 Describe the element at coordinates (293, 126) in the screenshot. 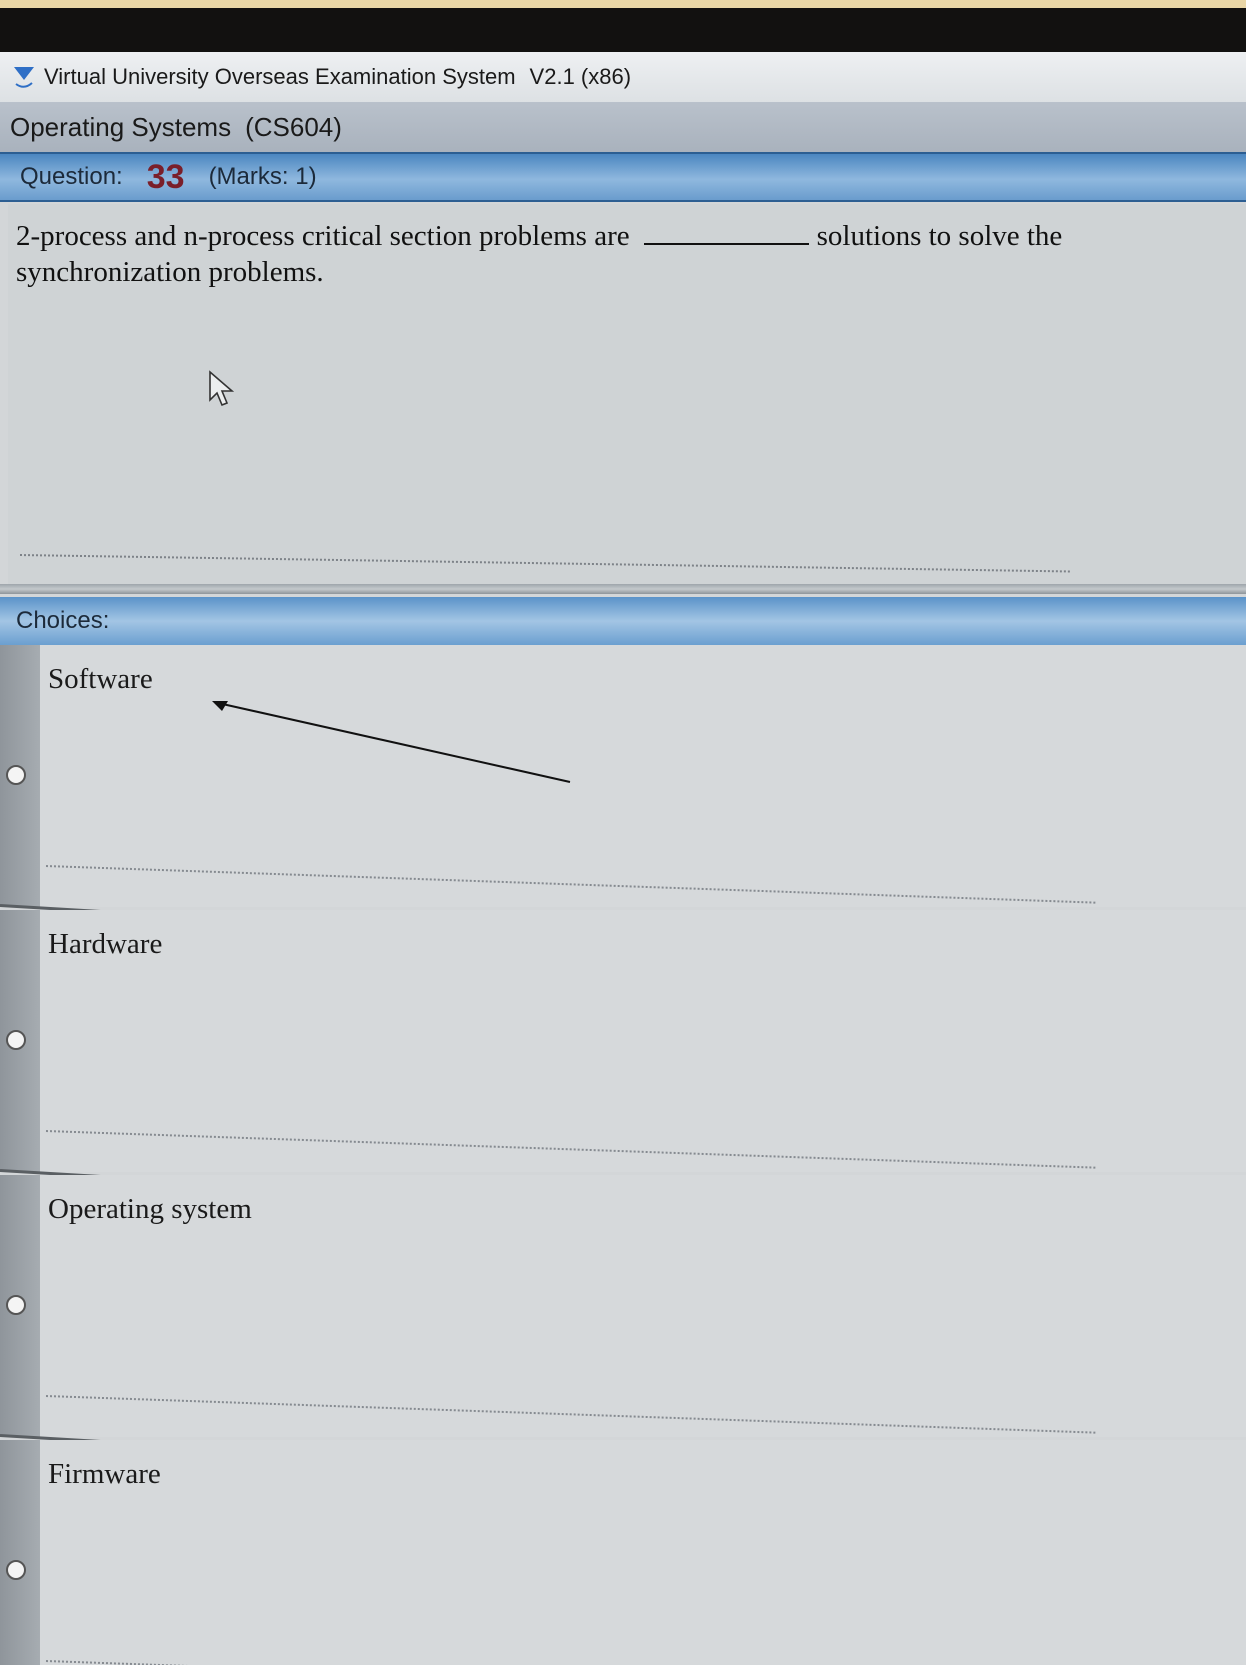

I see `course-code: (CS604)` at that location.